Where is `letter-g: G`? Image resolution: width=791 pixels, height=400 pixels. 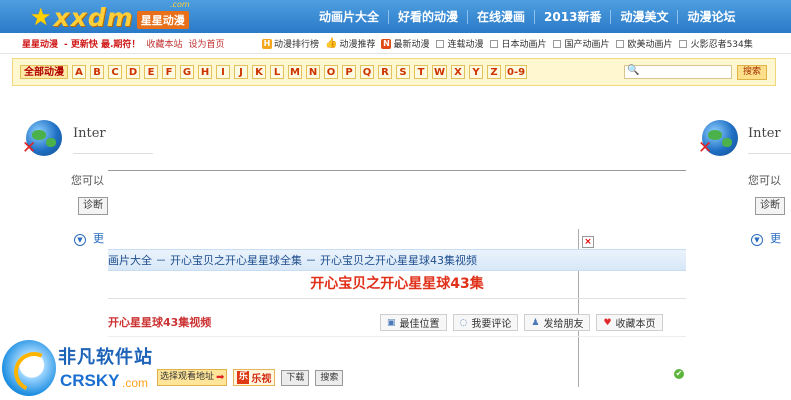
letter-g: G is located at coordinates (187, 72).